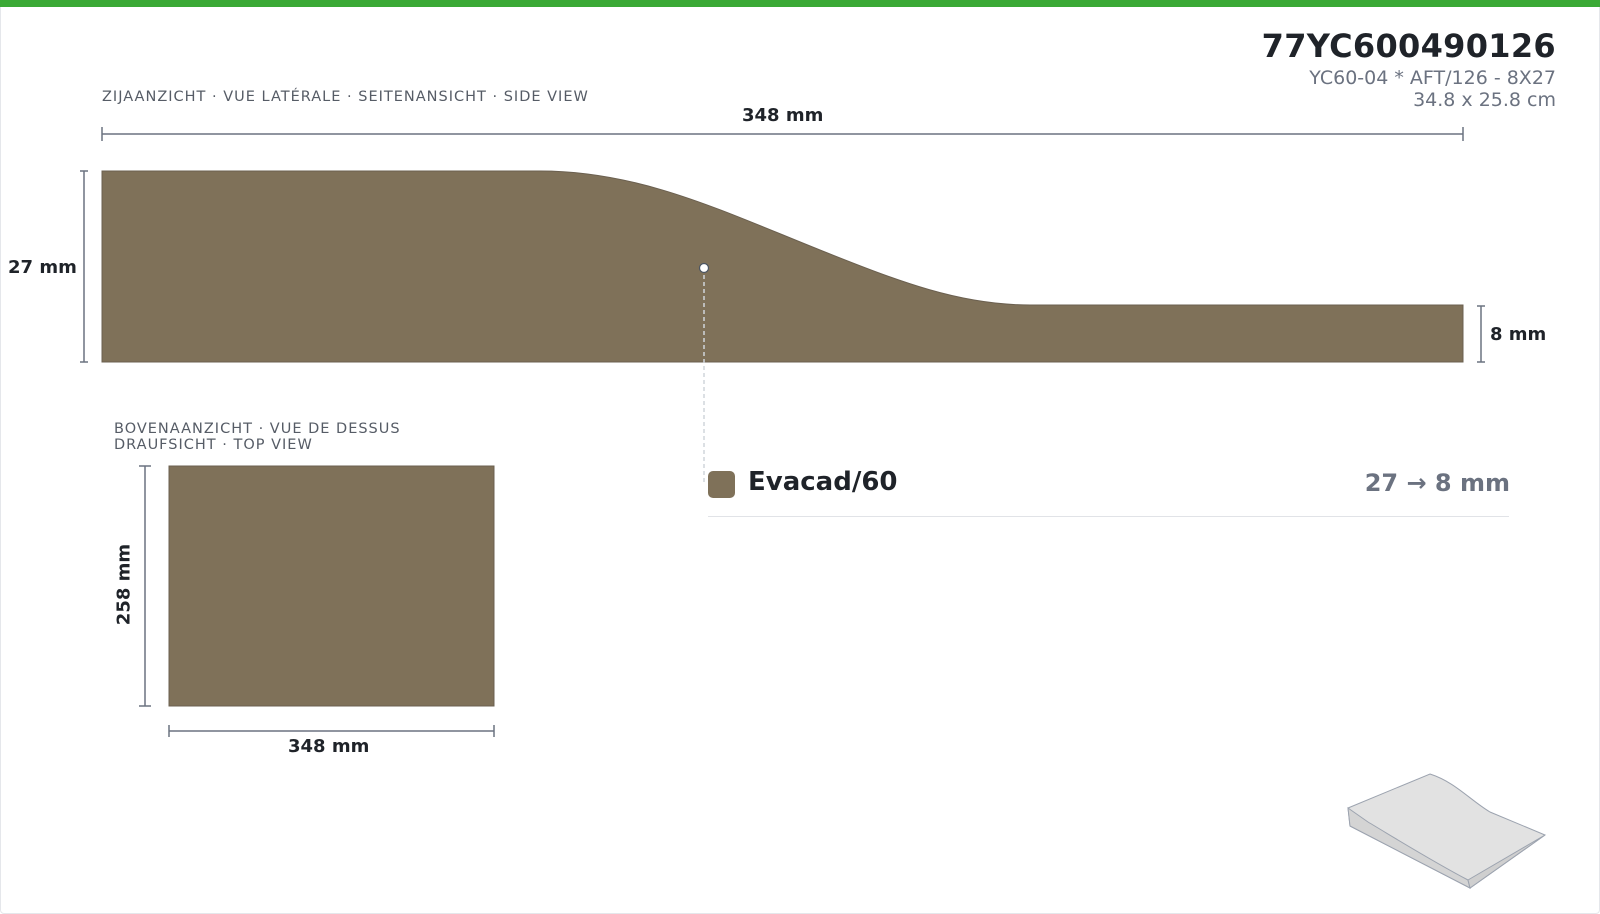 The width and height of the screenshot is (1600, 914). Describe the element at coordinates (329, 746) in the screenshot. I see `top-width-label: 348 mm` at that location.